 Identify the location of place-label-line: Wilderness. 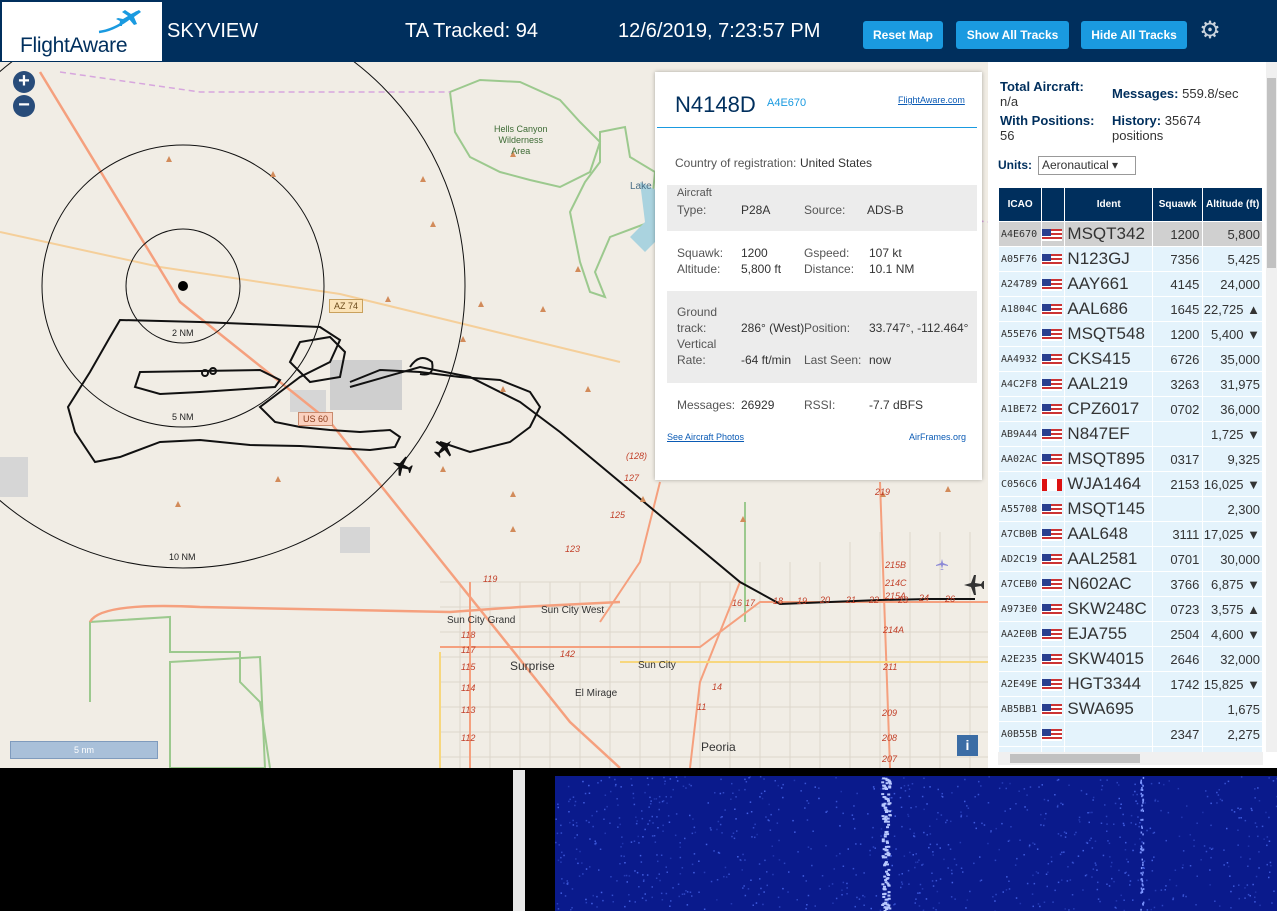
(521, 140).